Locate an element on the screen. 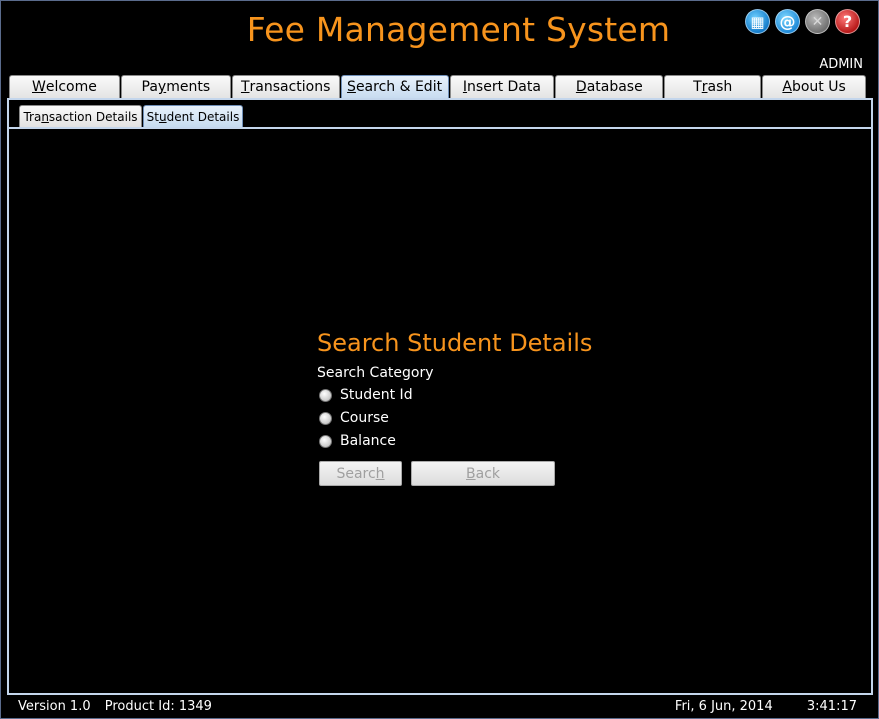 The image size is (879, 719). window-controls: ▦ @ ✕ ? is located at coordinates (802, 21).